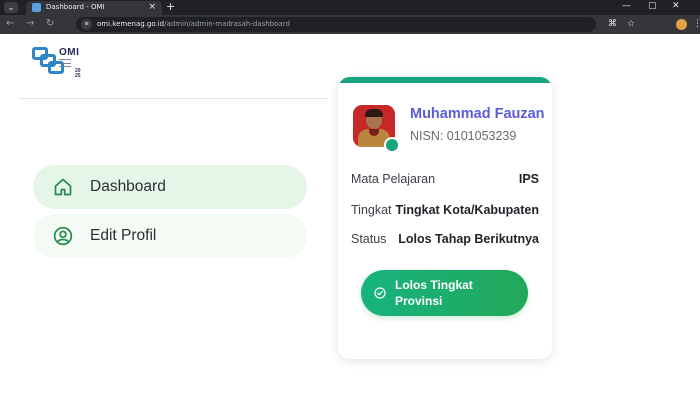  What do you see at coordinates (131, 24) in the screenshot?
I see `url-host: omi.kemenag.go.id` at bounding box center [131, 24].